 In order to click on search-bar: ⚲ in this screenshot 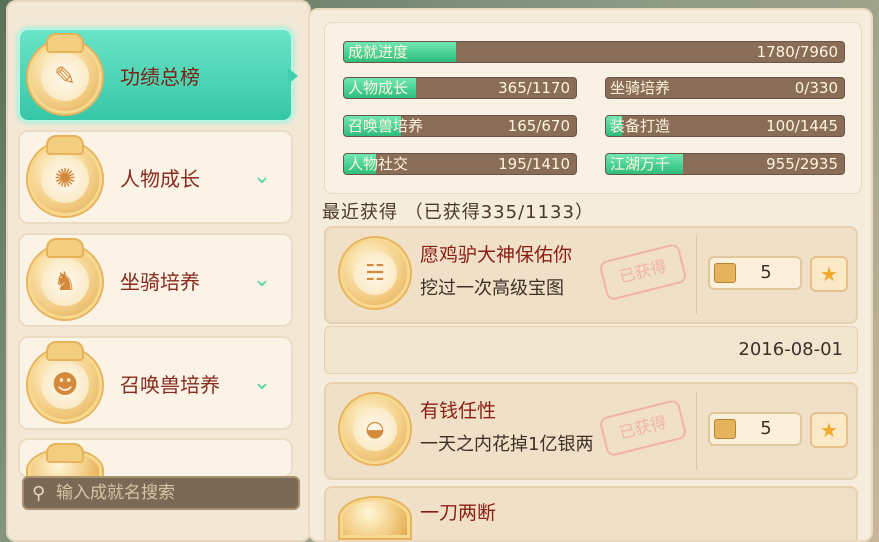, I will do `click(161, 493)`.